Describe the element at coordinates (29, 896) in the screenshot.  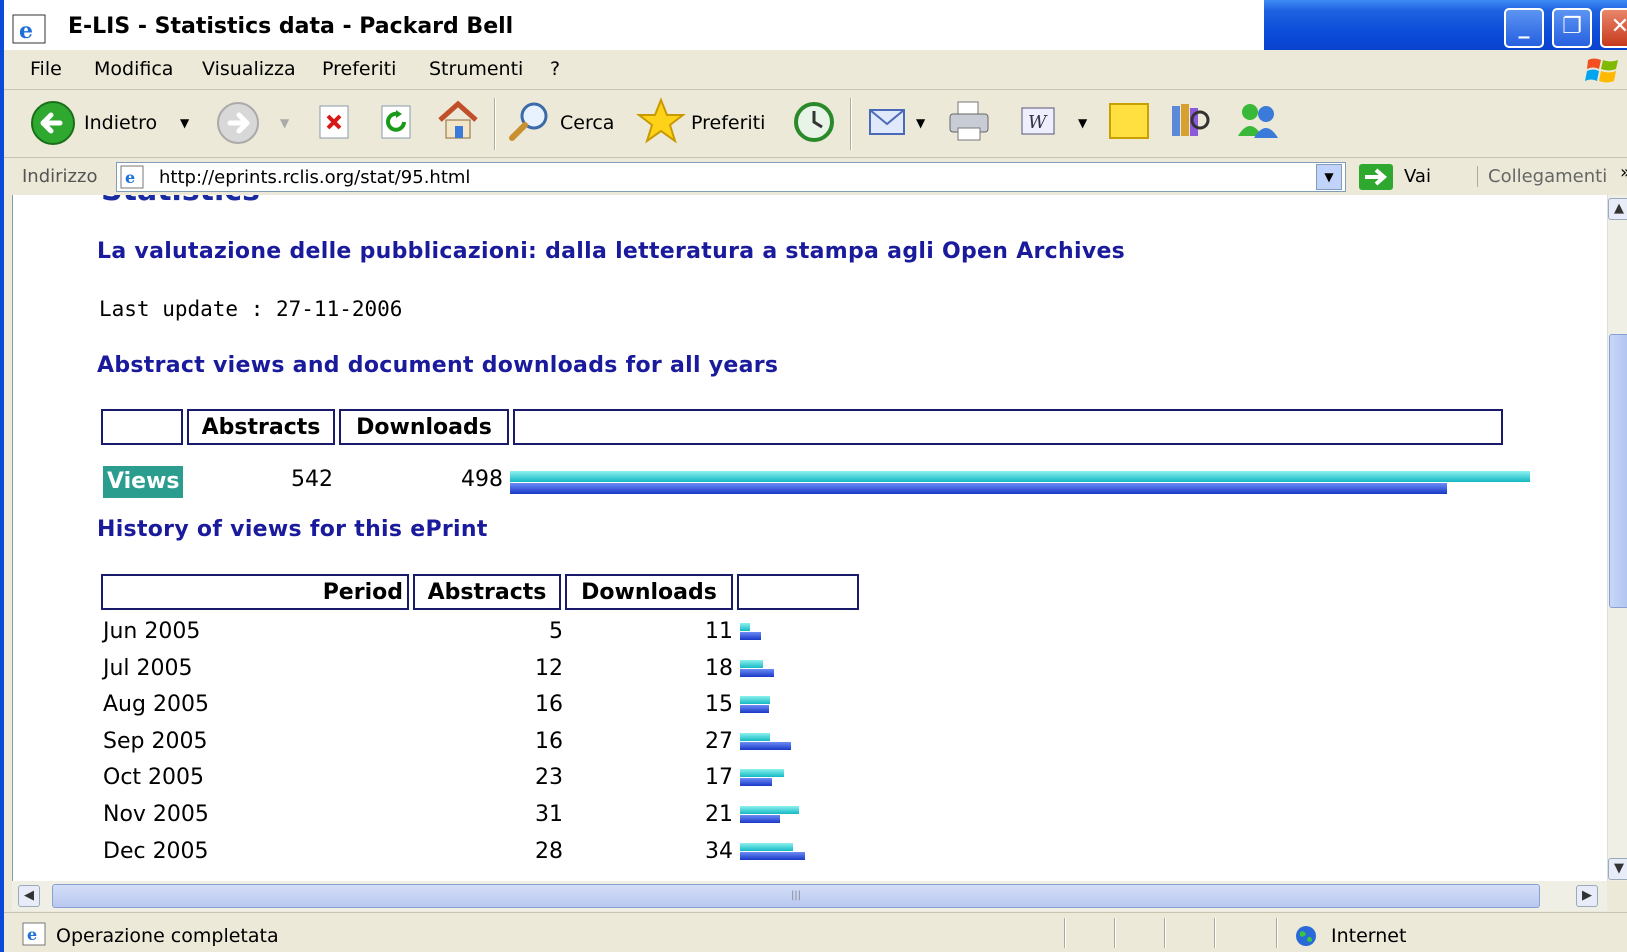
I see `scroll-left-icon: ◀` at that location.